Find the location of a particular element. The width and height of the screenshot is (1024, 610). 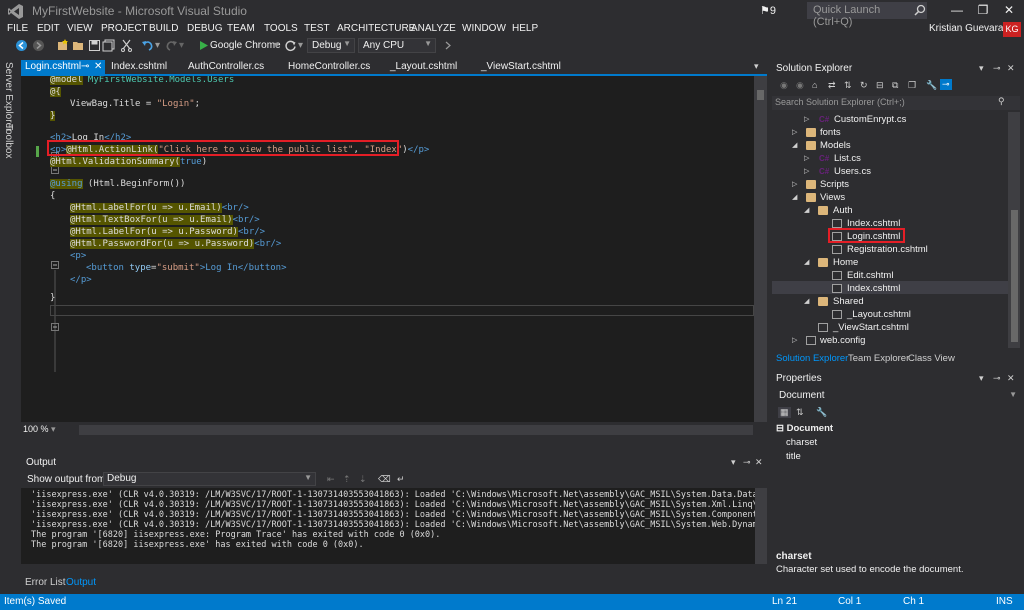

sync-icon: ⇅ is located at coordinates (848, 85).